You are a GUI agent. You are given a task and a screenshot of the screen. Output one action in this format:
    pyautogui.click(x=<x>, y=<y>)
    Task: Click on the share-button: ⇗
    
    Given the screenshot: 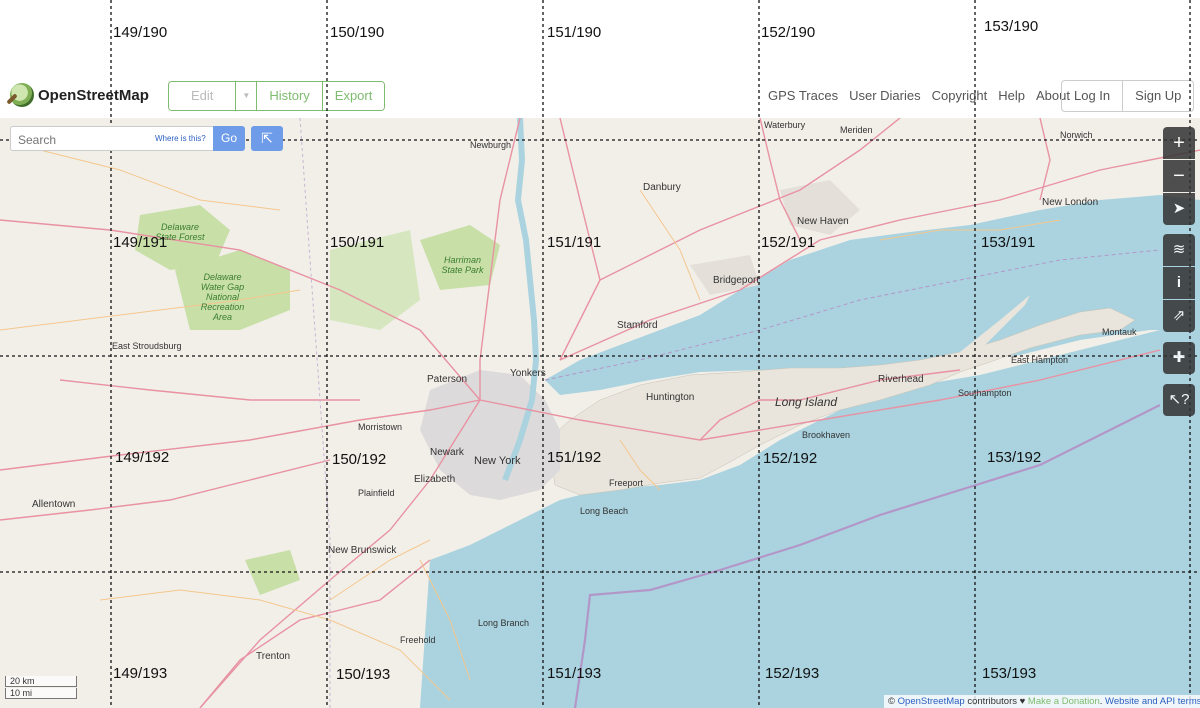 What is the action you would take?
    pyautogui.click(x=1179, y=316)
    